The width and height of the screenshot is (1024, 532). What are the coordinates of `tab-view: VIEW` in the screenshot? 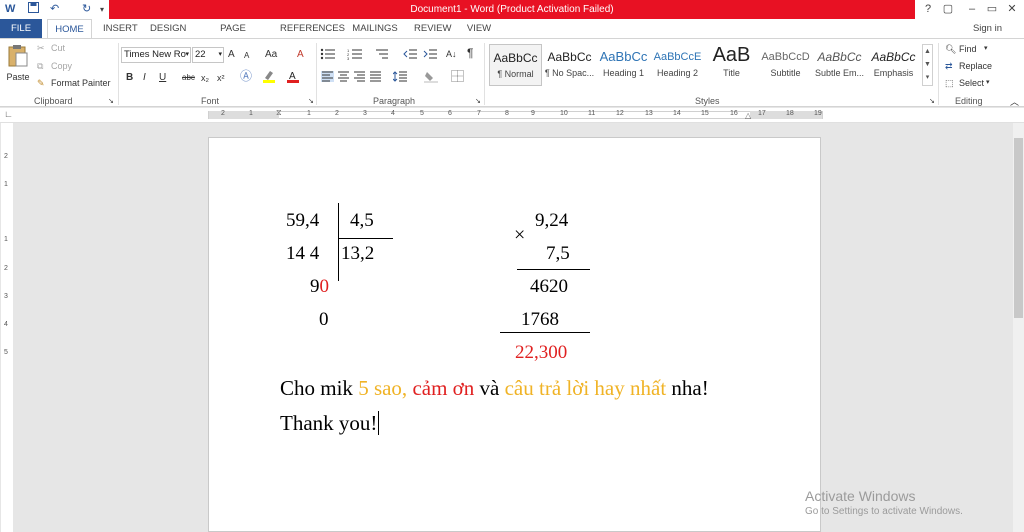 It's located at (479, 28).